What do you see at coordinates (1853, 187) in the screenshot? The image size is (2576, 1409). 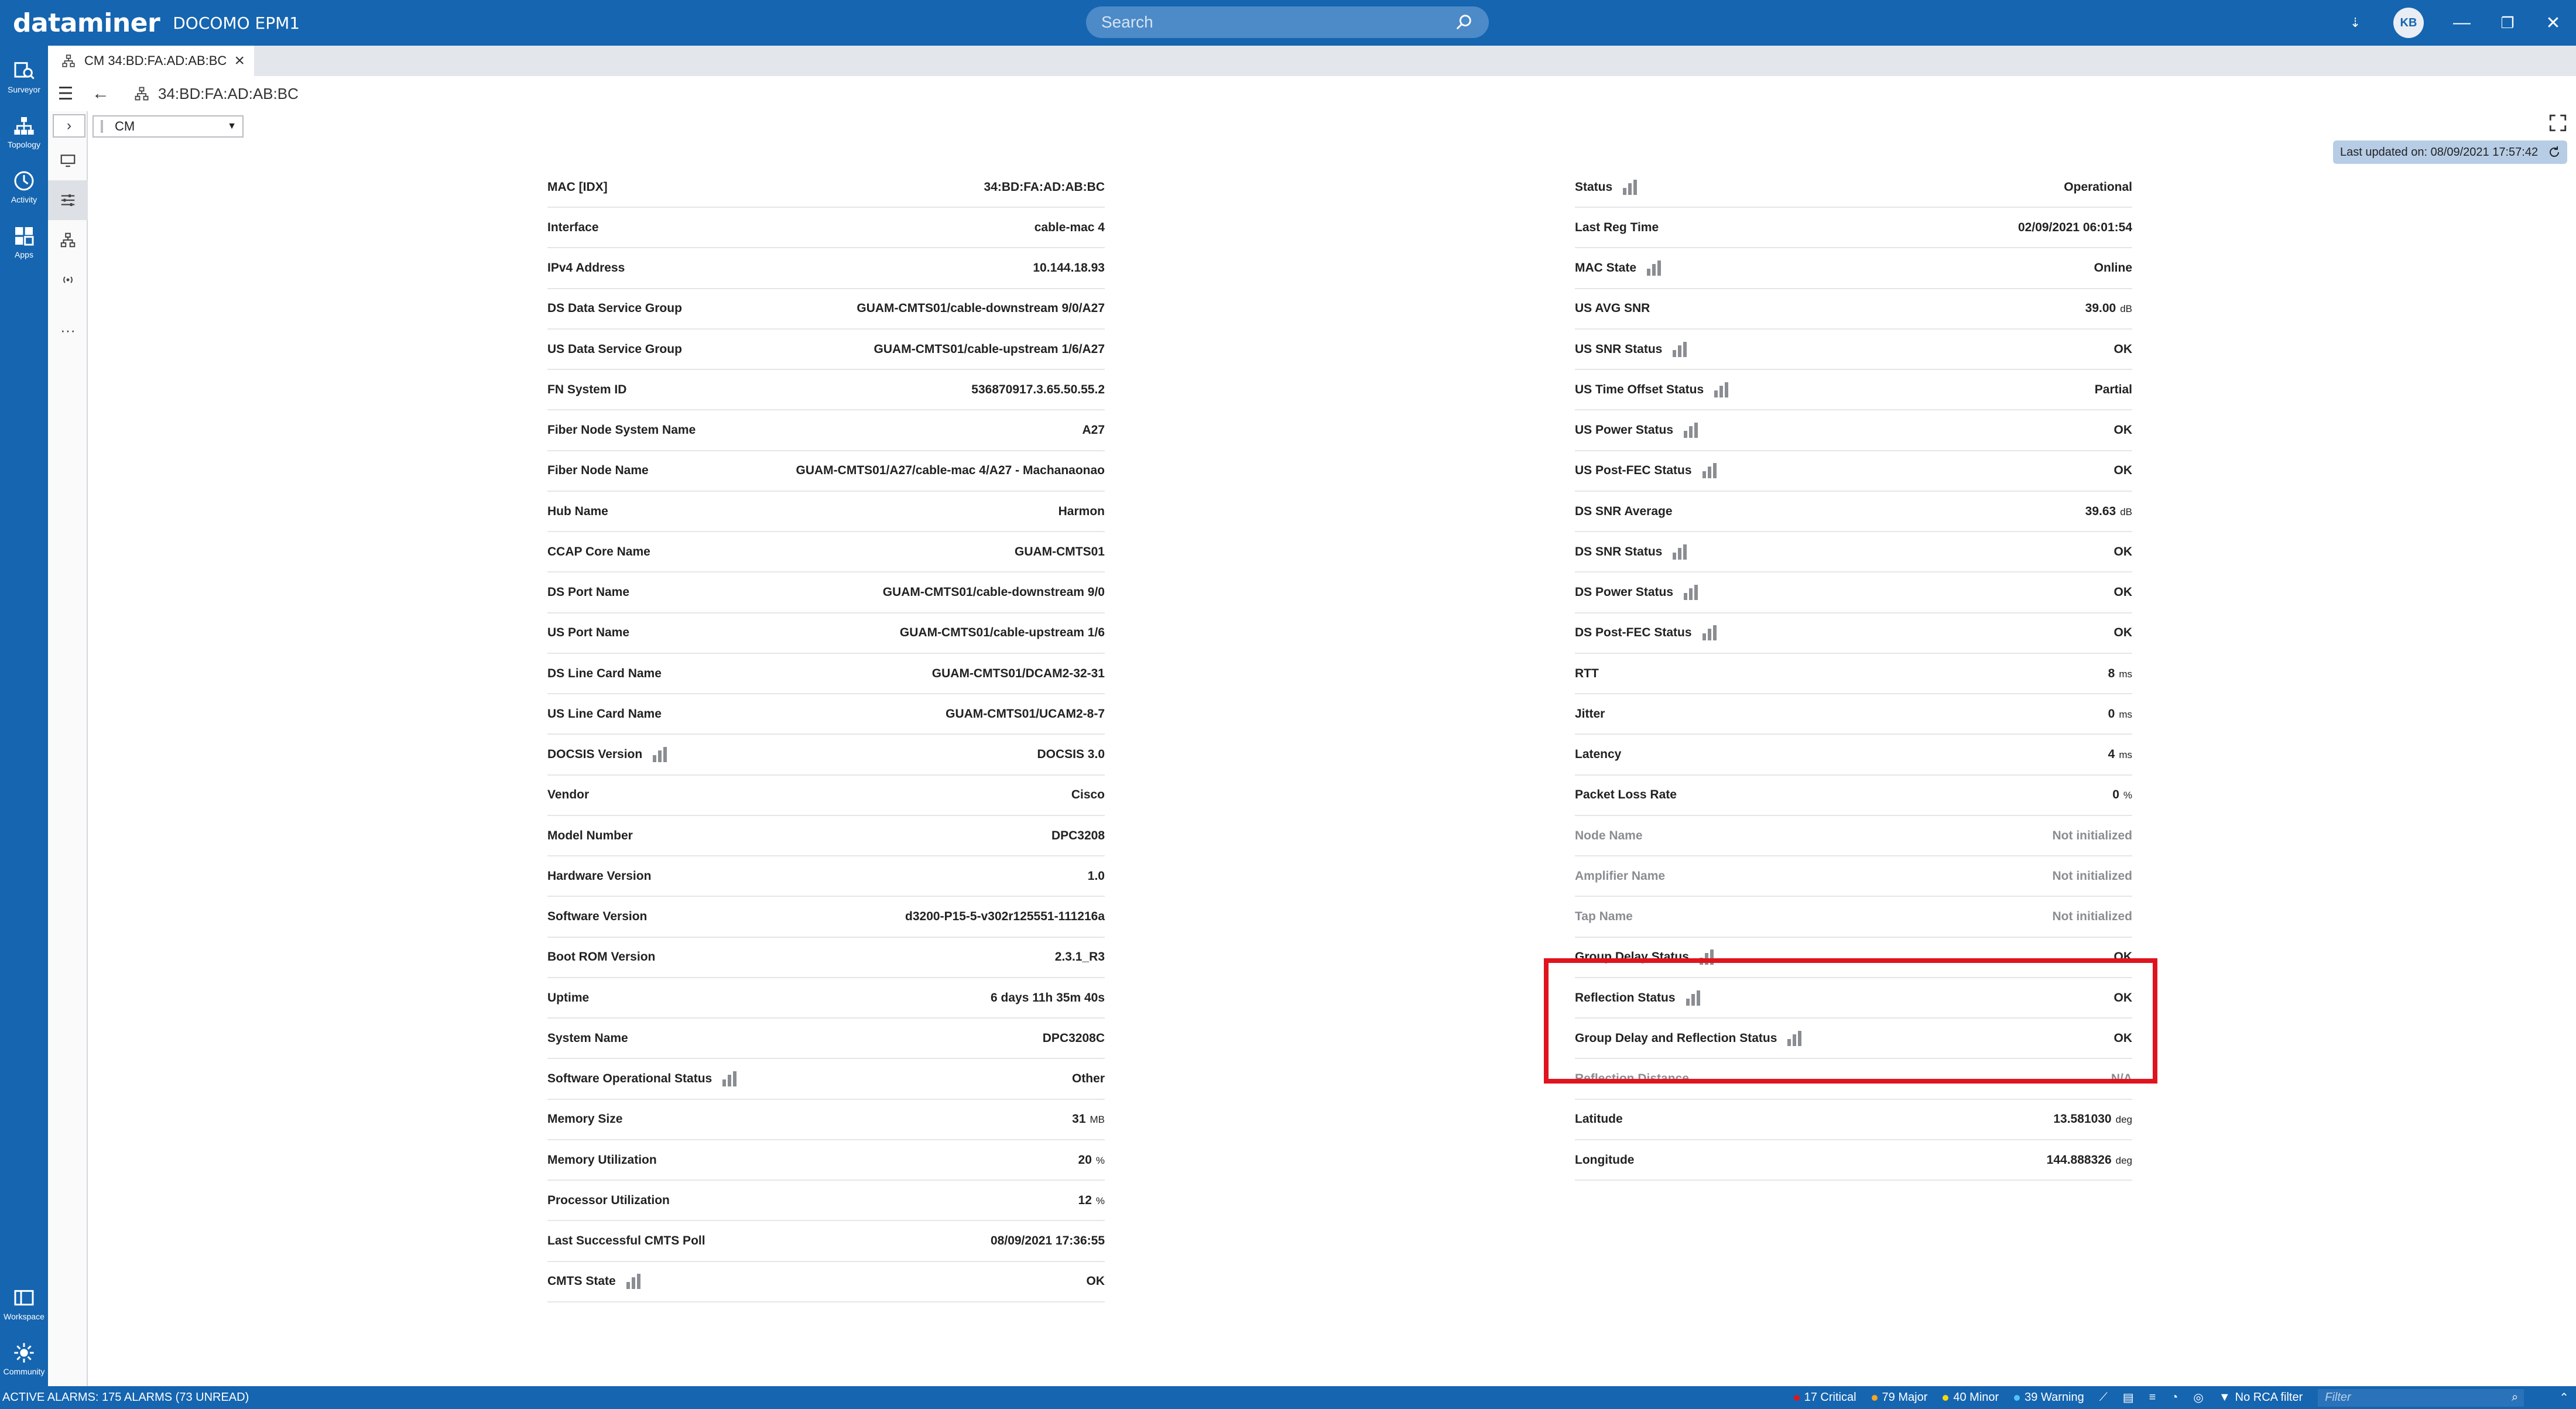 I see `parameter-row: Status Operational` at bounding box center [1853, 187].